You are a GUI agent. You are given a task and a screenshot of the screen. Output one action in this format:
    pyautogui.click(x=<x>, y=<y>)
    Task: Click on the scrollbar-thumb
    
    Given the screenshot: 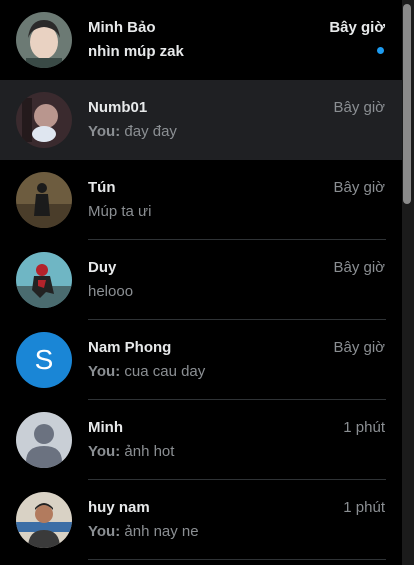 What is the action you would take?
    pyautogui.click(x=407, y=104)
    